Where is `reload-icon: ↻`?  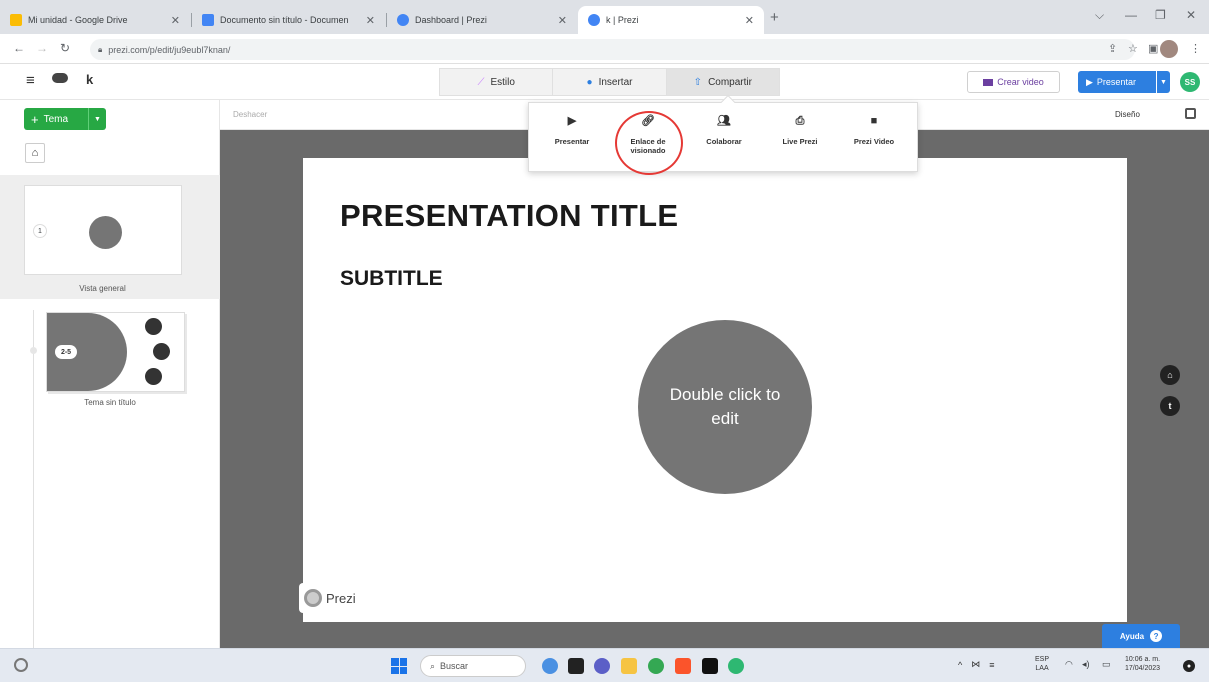
reload-icon: ↻ is located at coordinates (65, 48).